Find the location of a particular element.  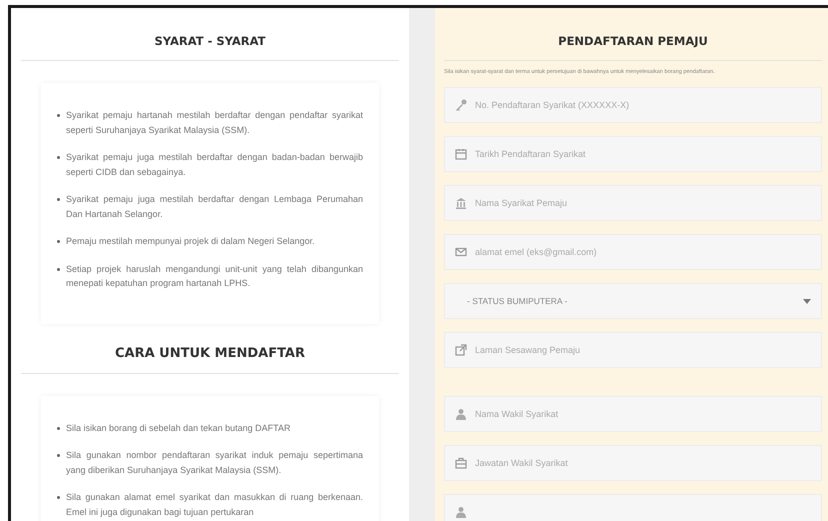

section-heading: CARA UNTUK MENDAFTAR is located at coordinates (210, 349).